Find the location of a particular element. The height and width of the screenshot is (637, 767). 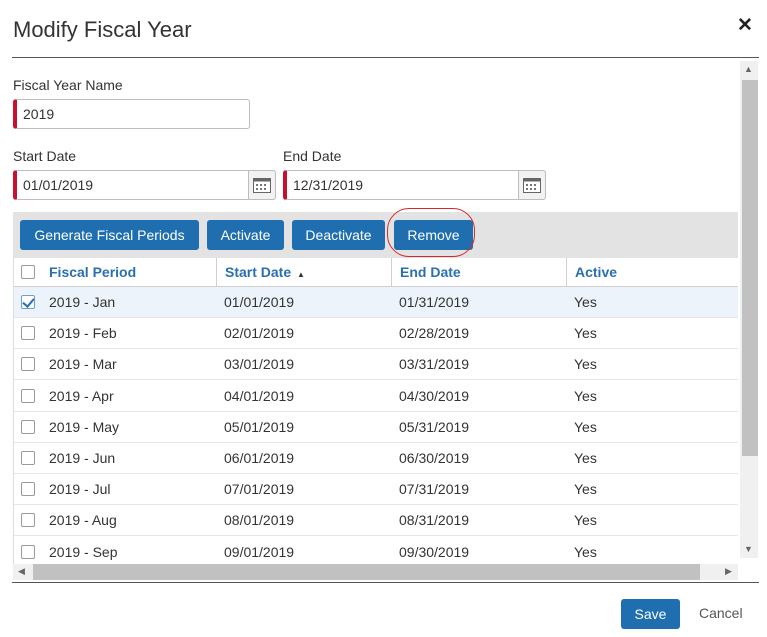

cell-end: 05/31/2019 is located at coordinates (434, 426).